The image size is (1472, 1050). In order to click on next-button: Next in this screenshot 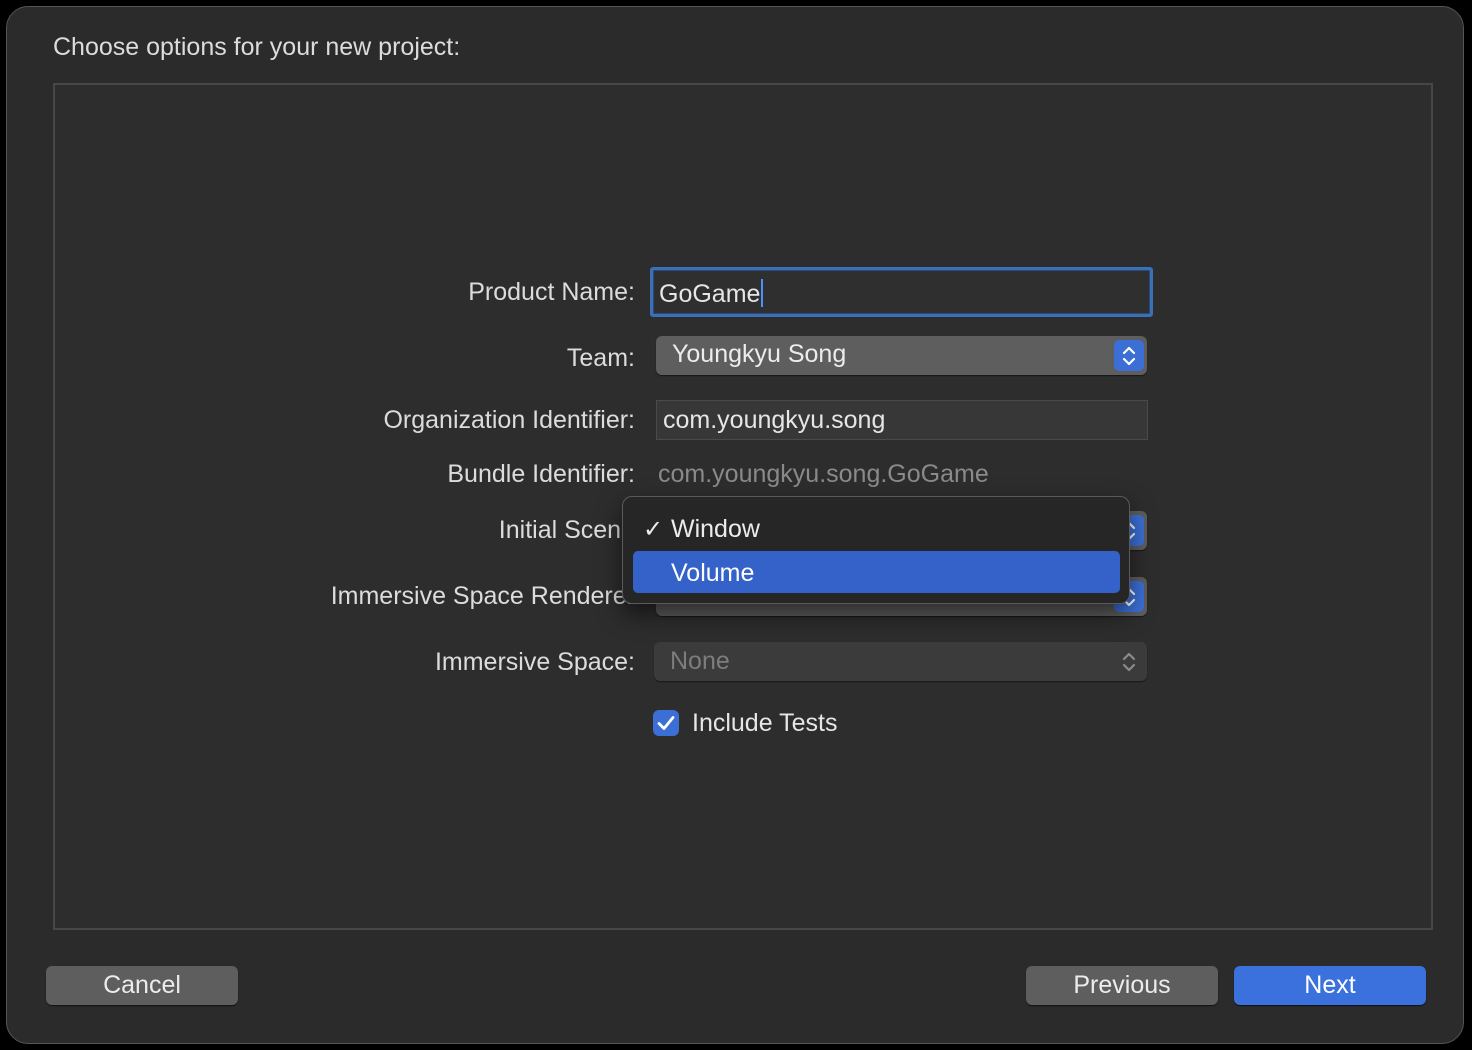, I will do `click(1330, 985)`.